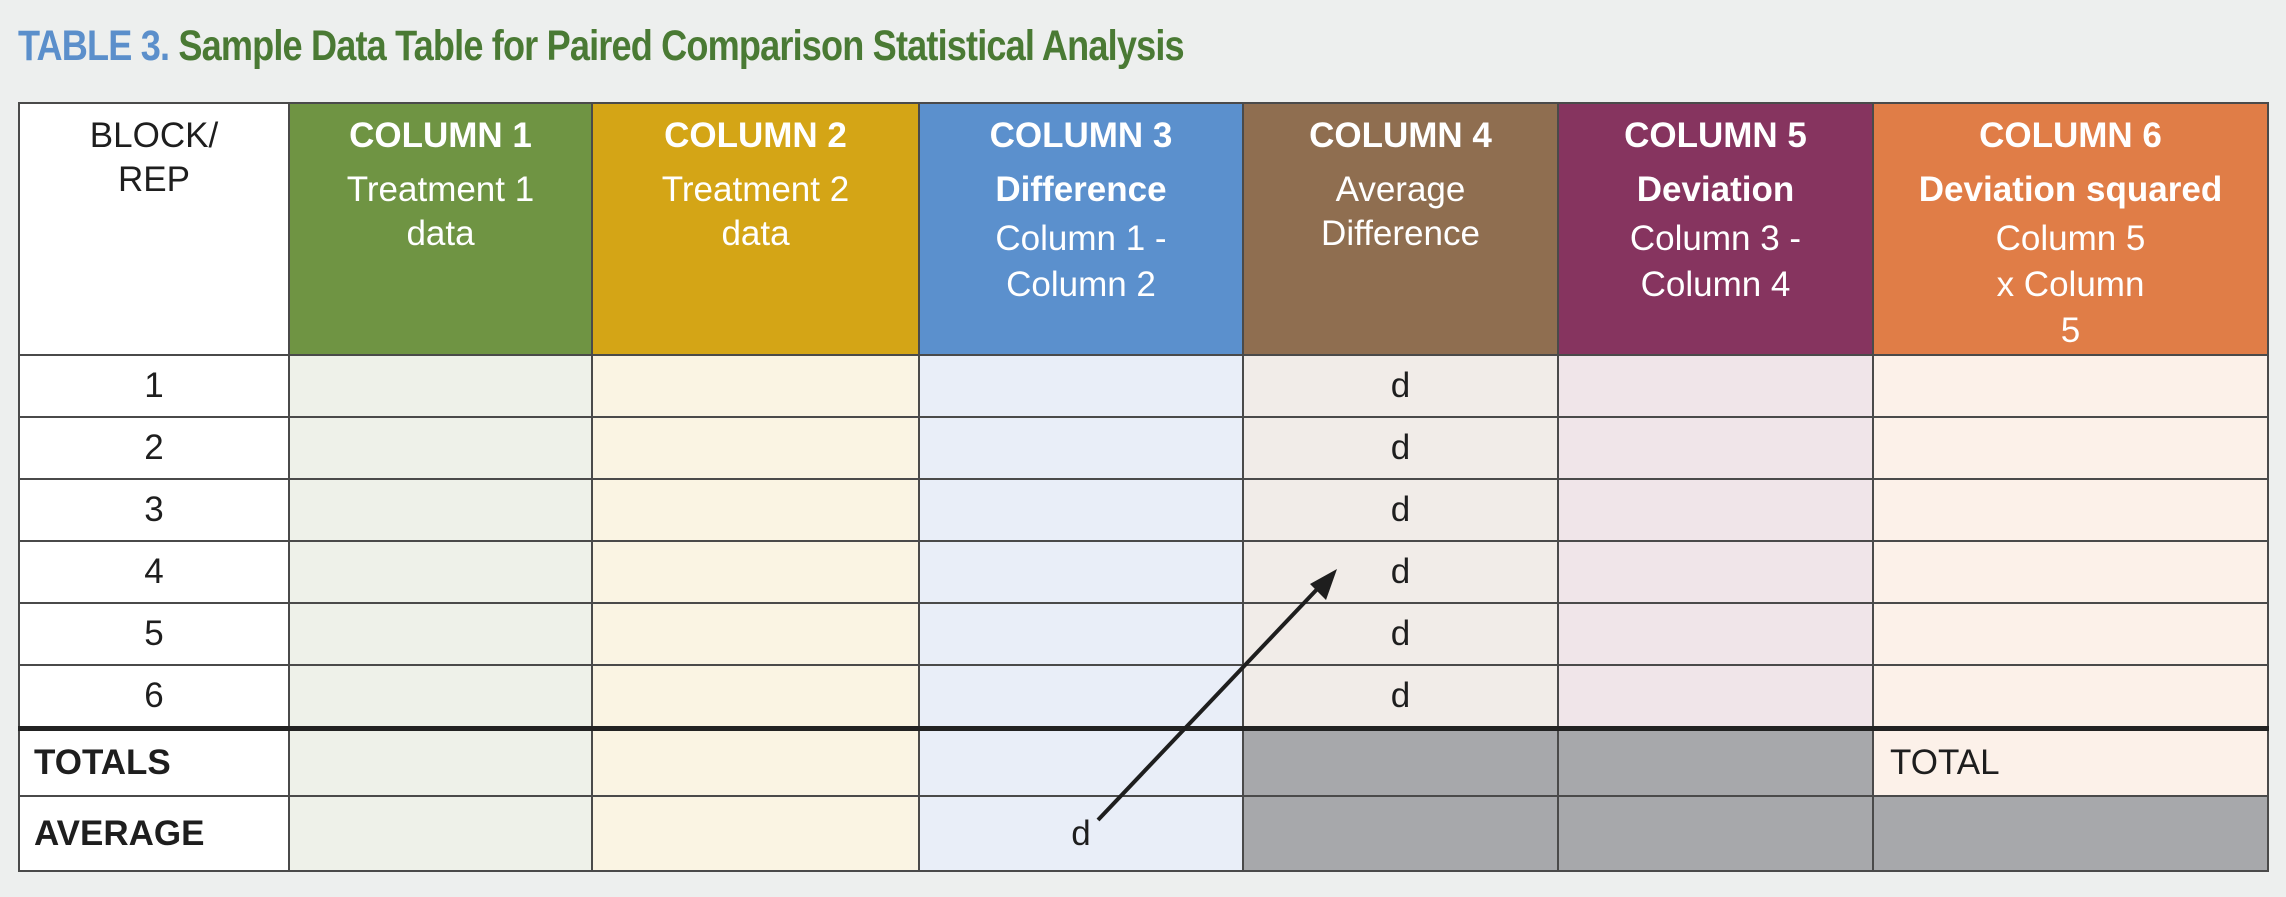 The height and width of the screenshot is (897, 2286). Describe the element at coordinates (440, 135) in the screenshot. I see `column-title: COLUMN 1` at that location.